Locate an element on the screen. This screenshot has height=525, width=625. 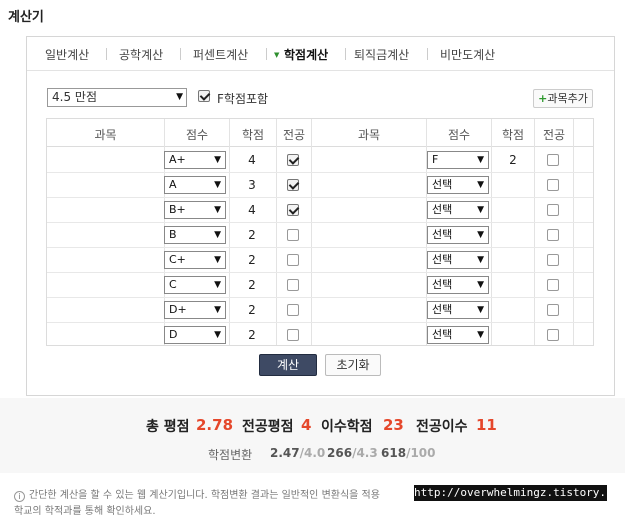
grade-select-value: B+ is located at coordinates (177, 209).